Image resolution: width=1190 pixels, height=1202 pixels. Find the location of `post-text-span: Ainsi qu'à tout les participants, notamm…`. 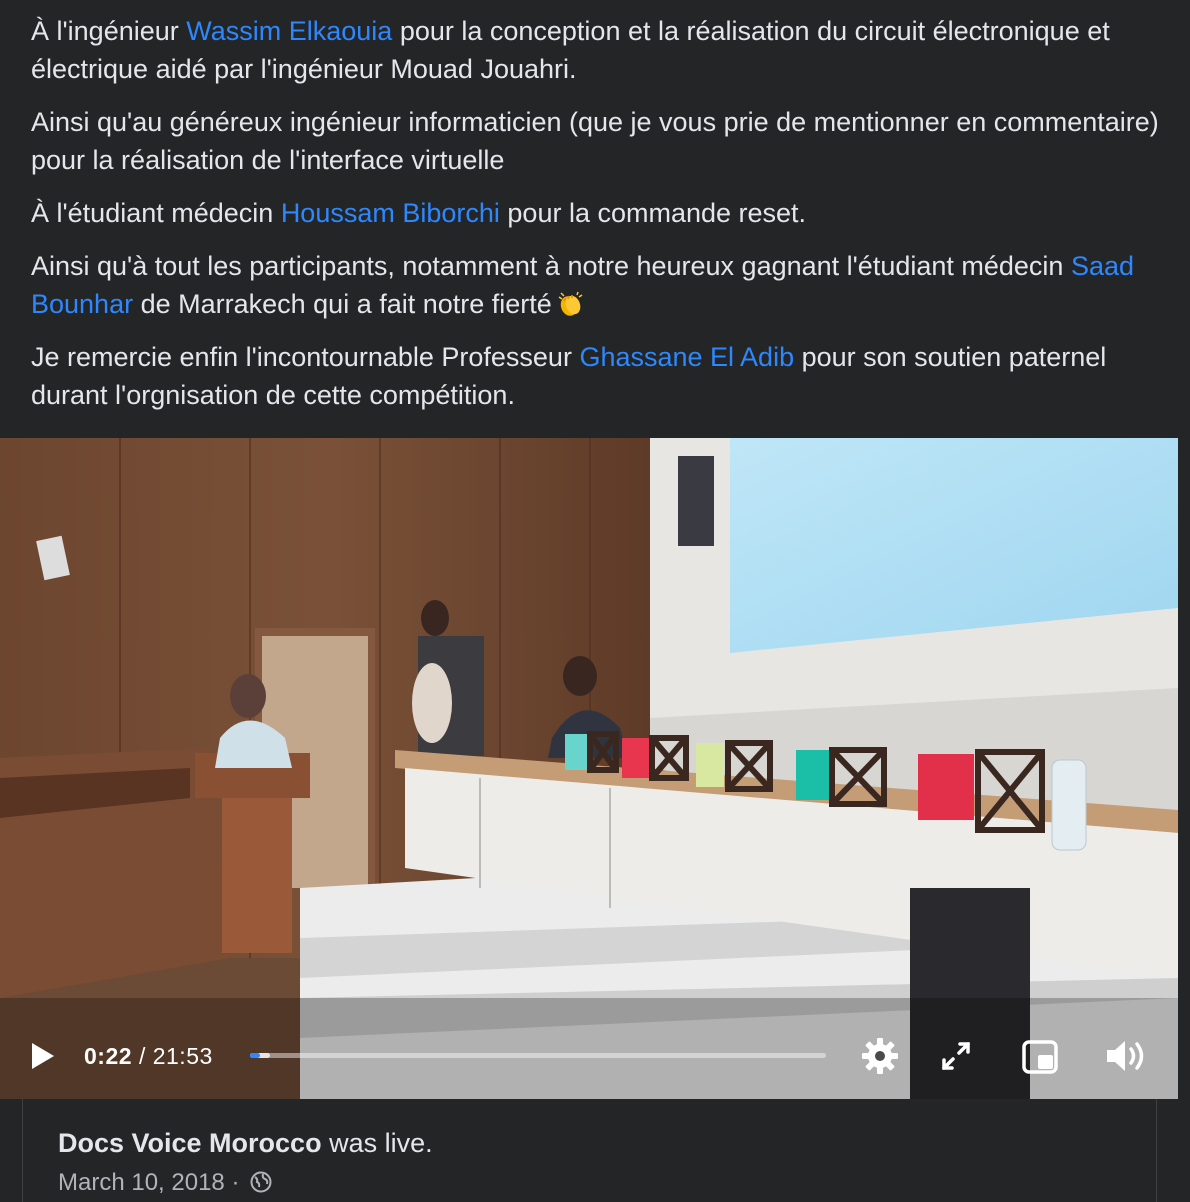

post-text-span: Ainsi qu'à tout les participants, notamm… is located at coordinates (551, 266).